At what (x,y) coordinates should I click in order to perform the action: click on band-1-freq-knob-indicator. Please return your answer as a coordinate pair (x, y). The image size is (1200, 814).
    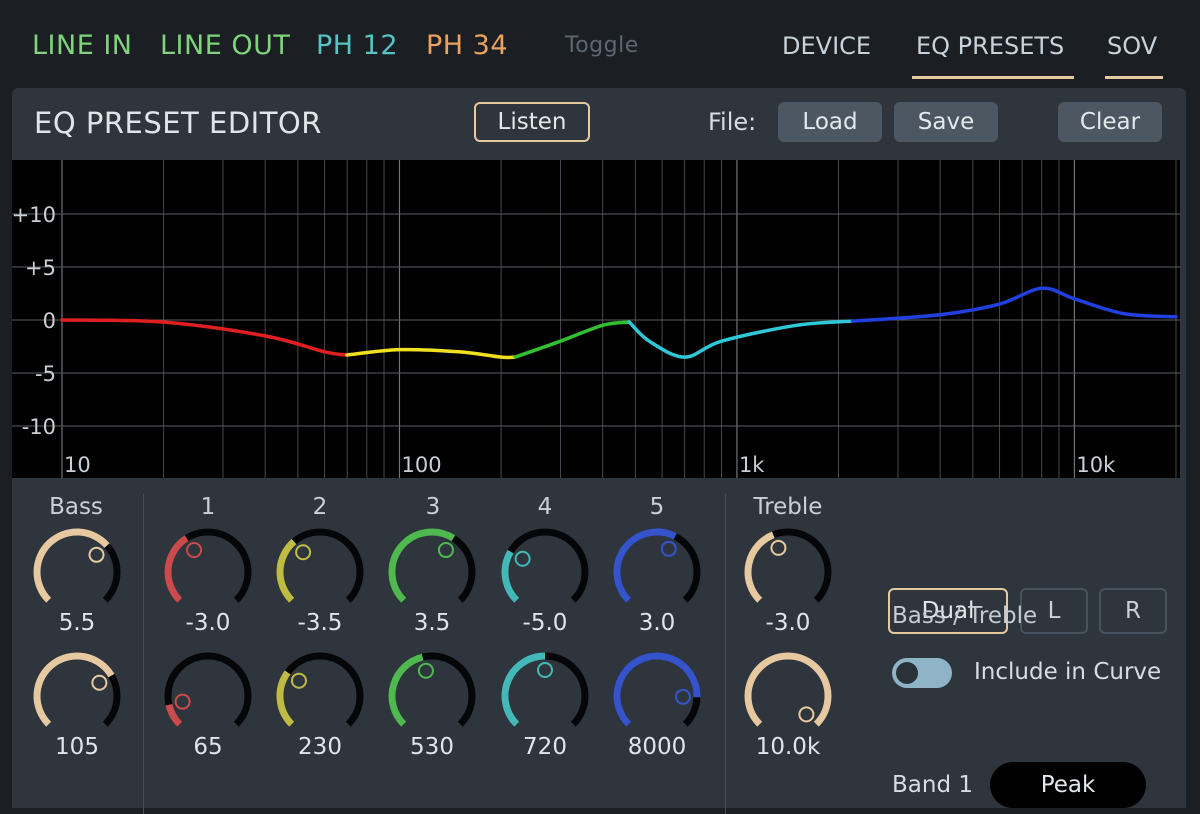
    Looking at the image, I should click on (182, 701).